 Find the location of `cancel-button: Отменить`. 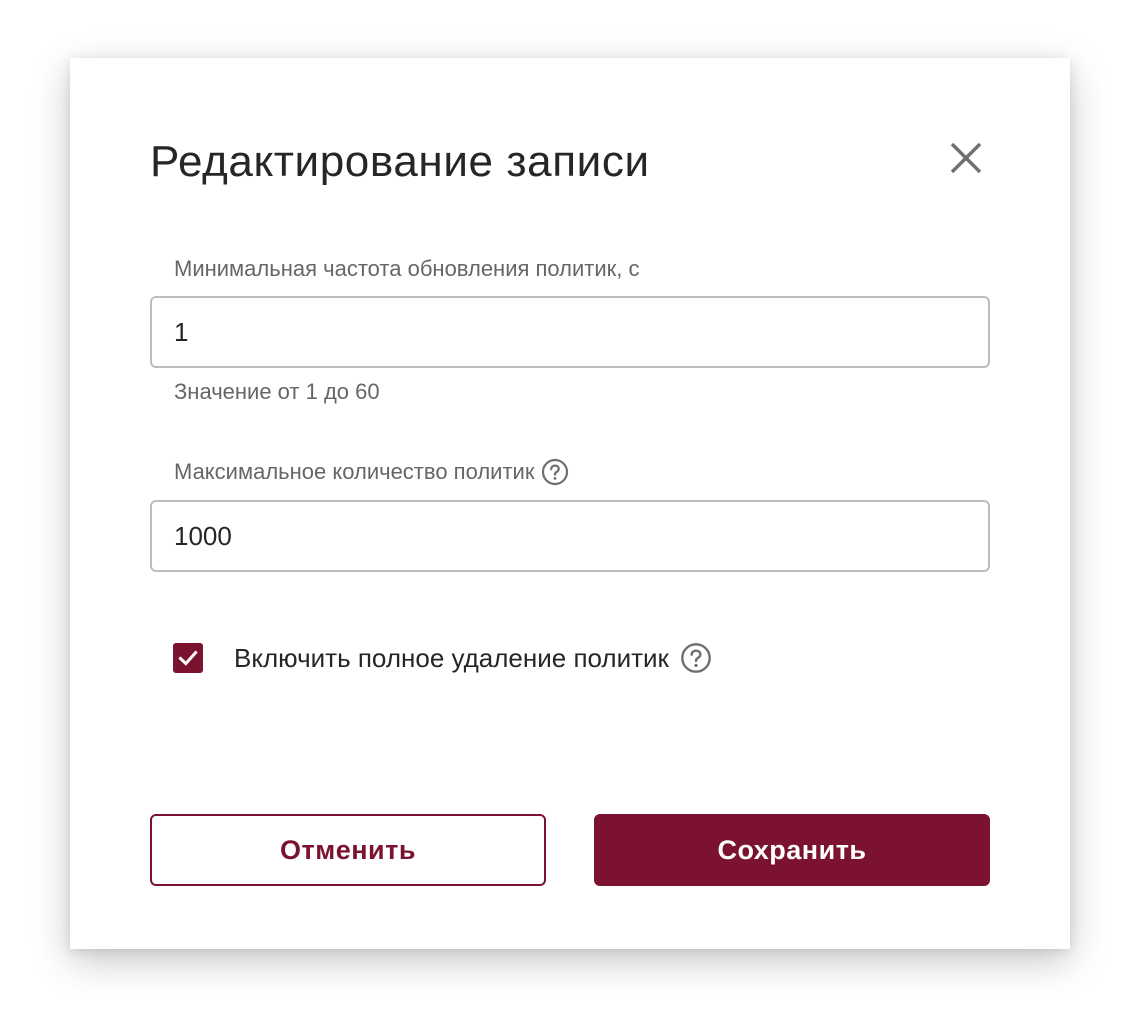

cancel-button: Отменить is located at coordinates (348, 850).